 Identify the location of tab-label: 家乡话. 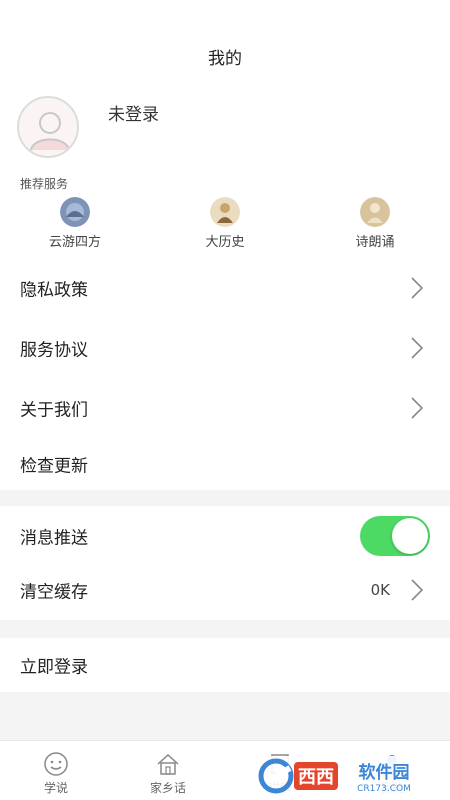
(167, 788).